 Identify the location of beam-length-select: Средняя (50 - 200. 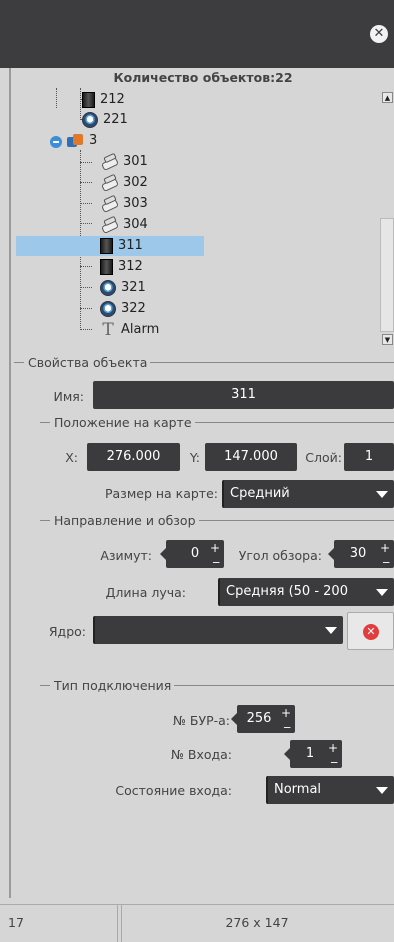
(306, 592).